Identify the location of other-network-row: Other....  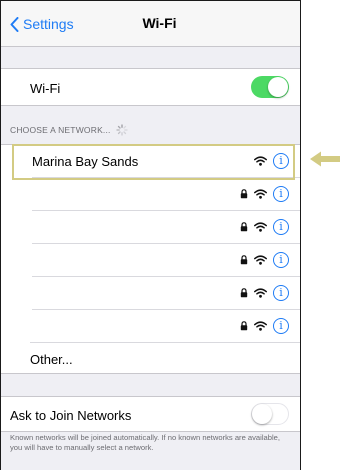
(150, 358).